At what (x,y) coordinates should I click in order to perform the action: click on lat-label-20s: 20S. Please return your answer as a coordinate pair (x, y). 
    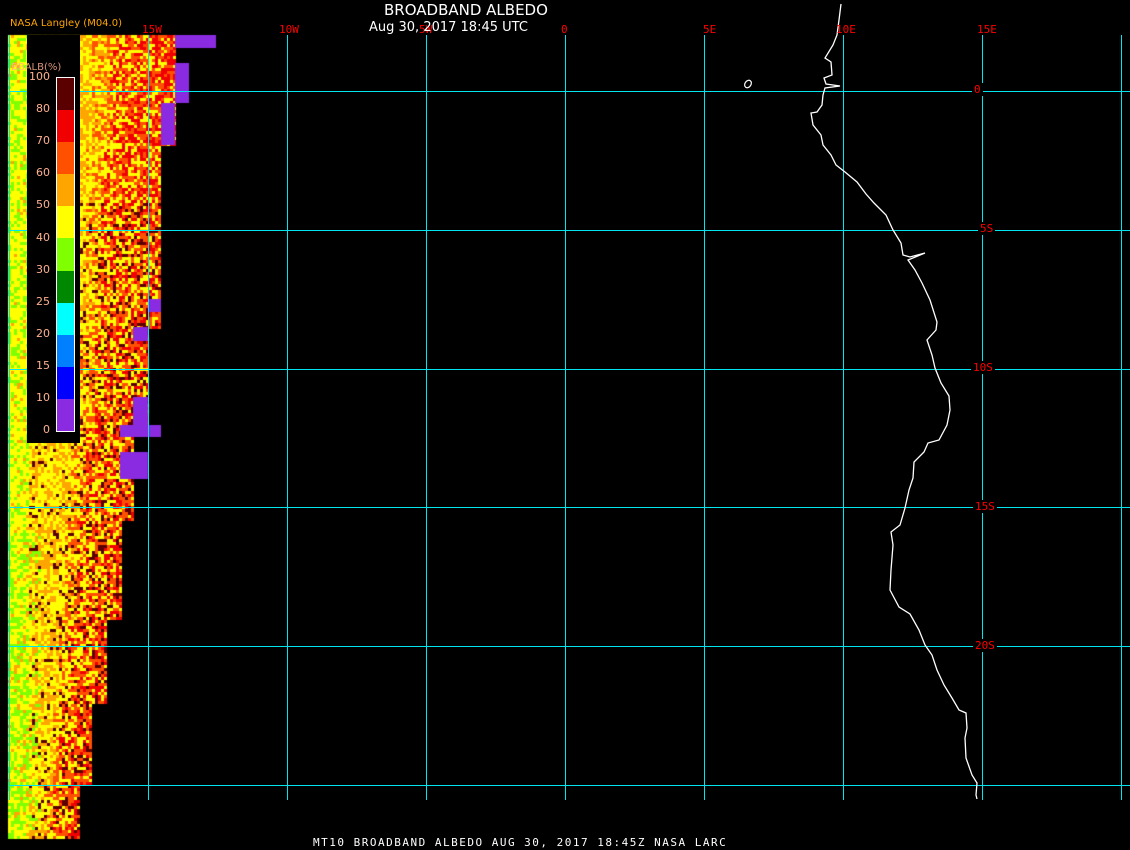
    Looking at the image, I should click on (985, 645).